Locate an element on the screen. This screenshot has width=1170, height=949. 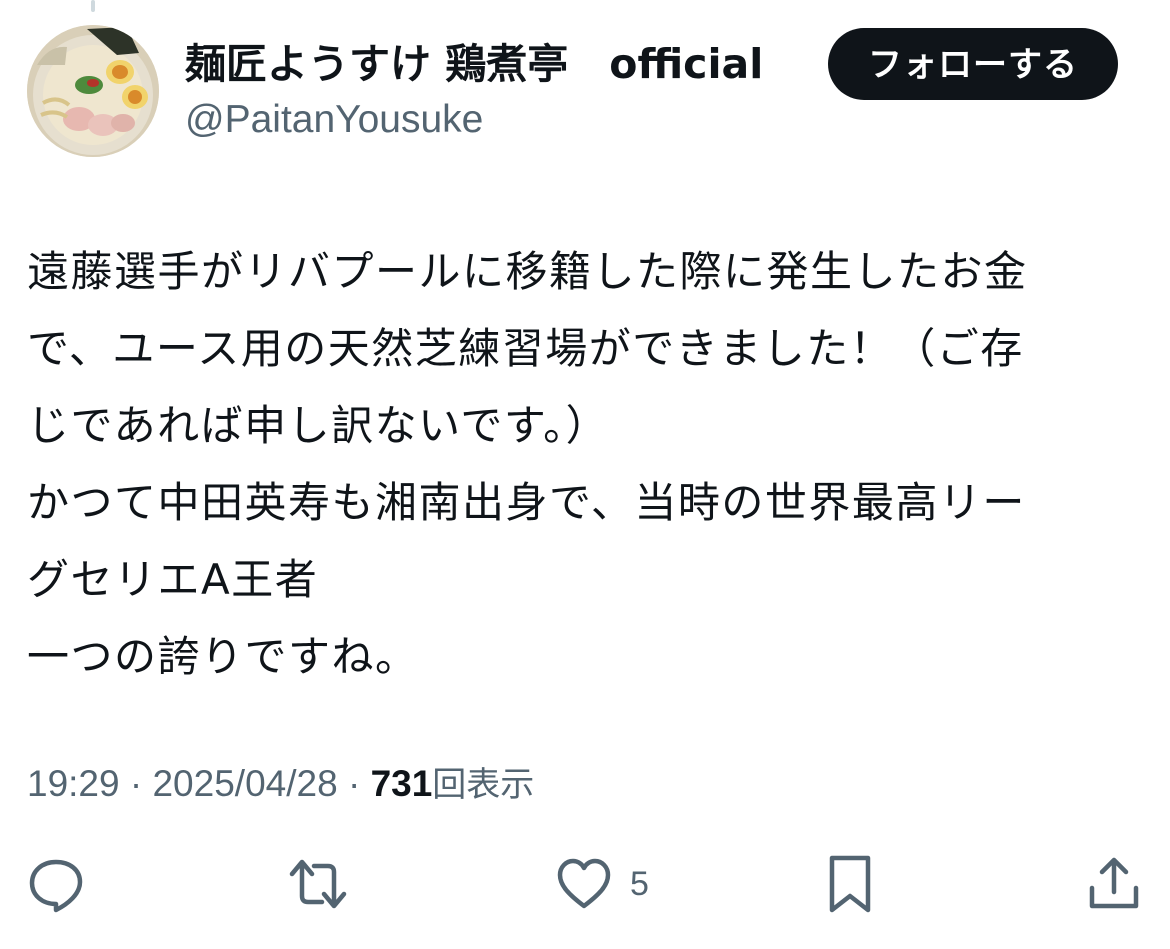
tweet-text-line: じであれば申し訳ないです。） is located at coordinates (318, 425).